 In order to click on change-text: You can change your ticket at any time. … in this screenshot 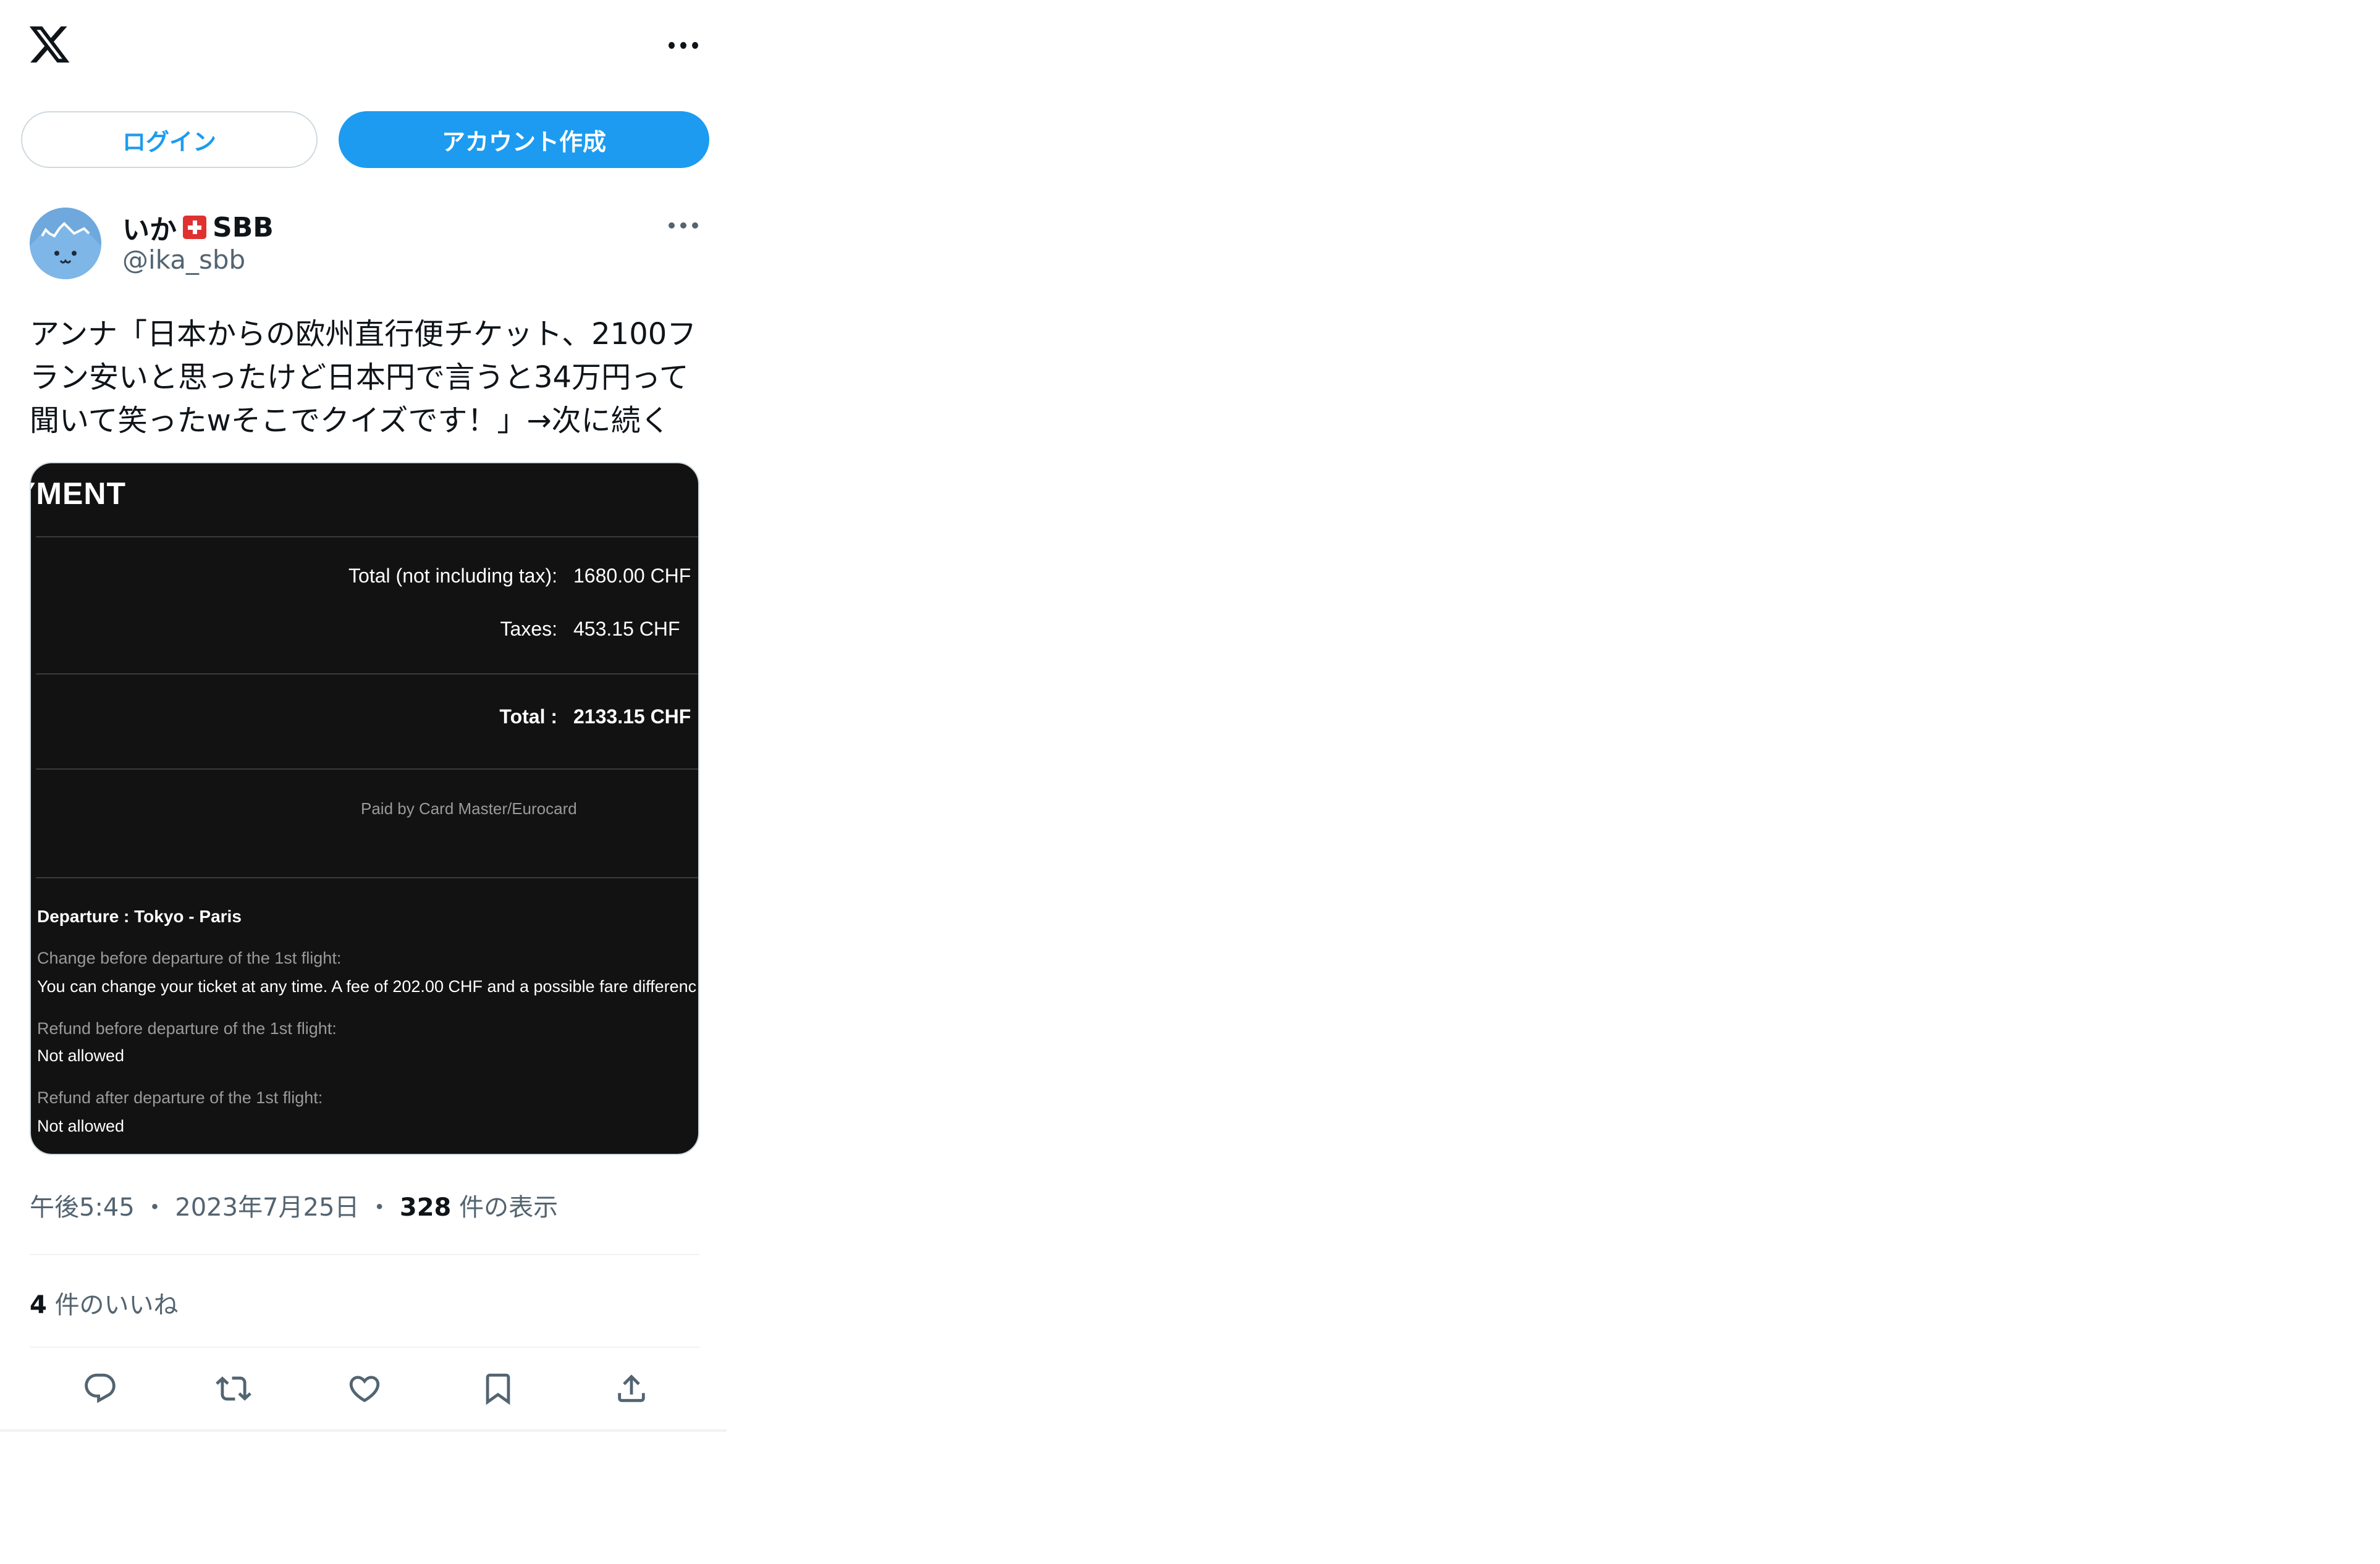, I will do `click(367, 986)`.